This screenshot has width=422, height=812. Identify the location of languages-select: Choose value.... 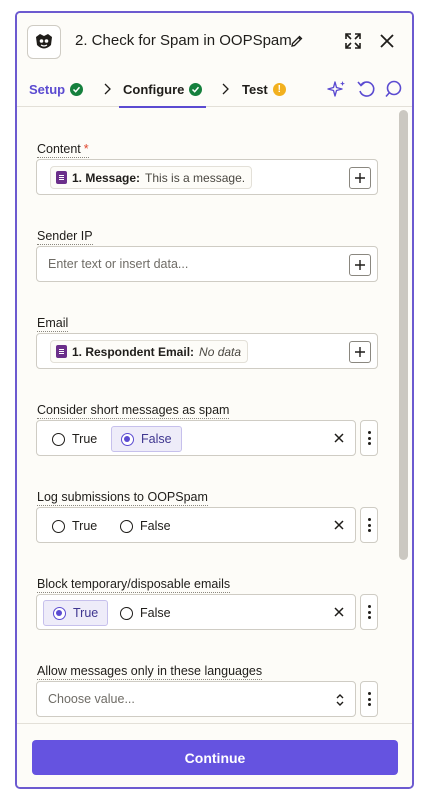
(196, 699).